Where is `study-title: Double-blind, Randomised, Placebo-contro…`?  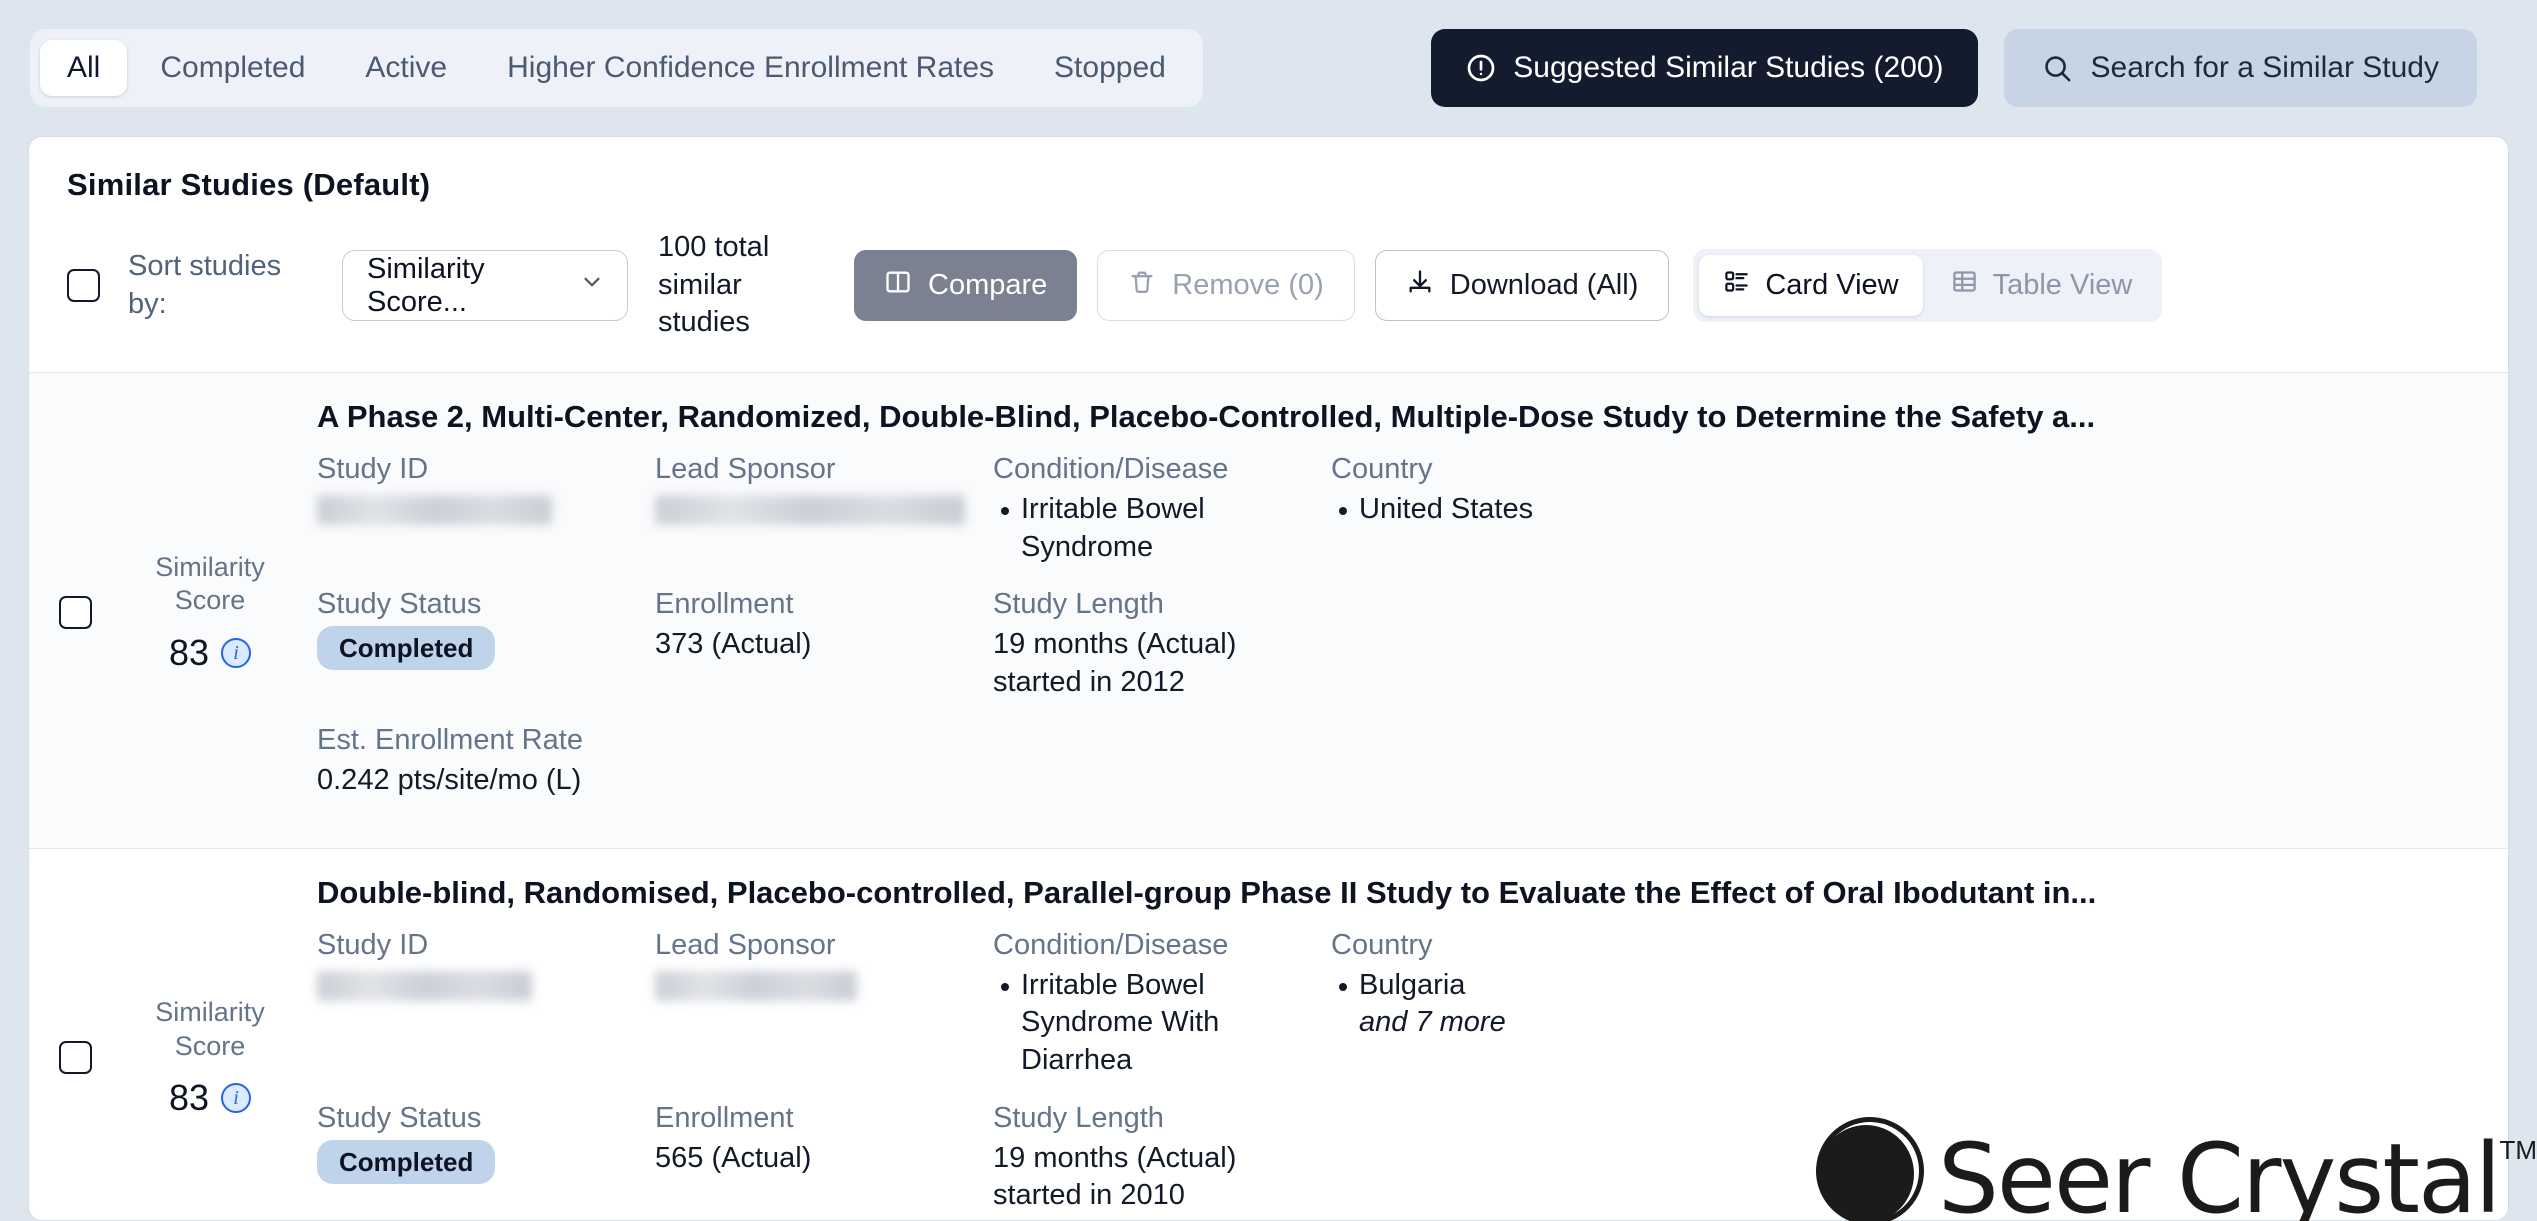
study-title: Double-blind, Randomised, Placebo-contro… is located at coordinates (1393, 893).